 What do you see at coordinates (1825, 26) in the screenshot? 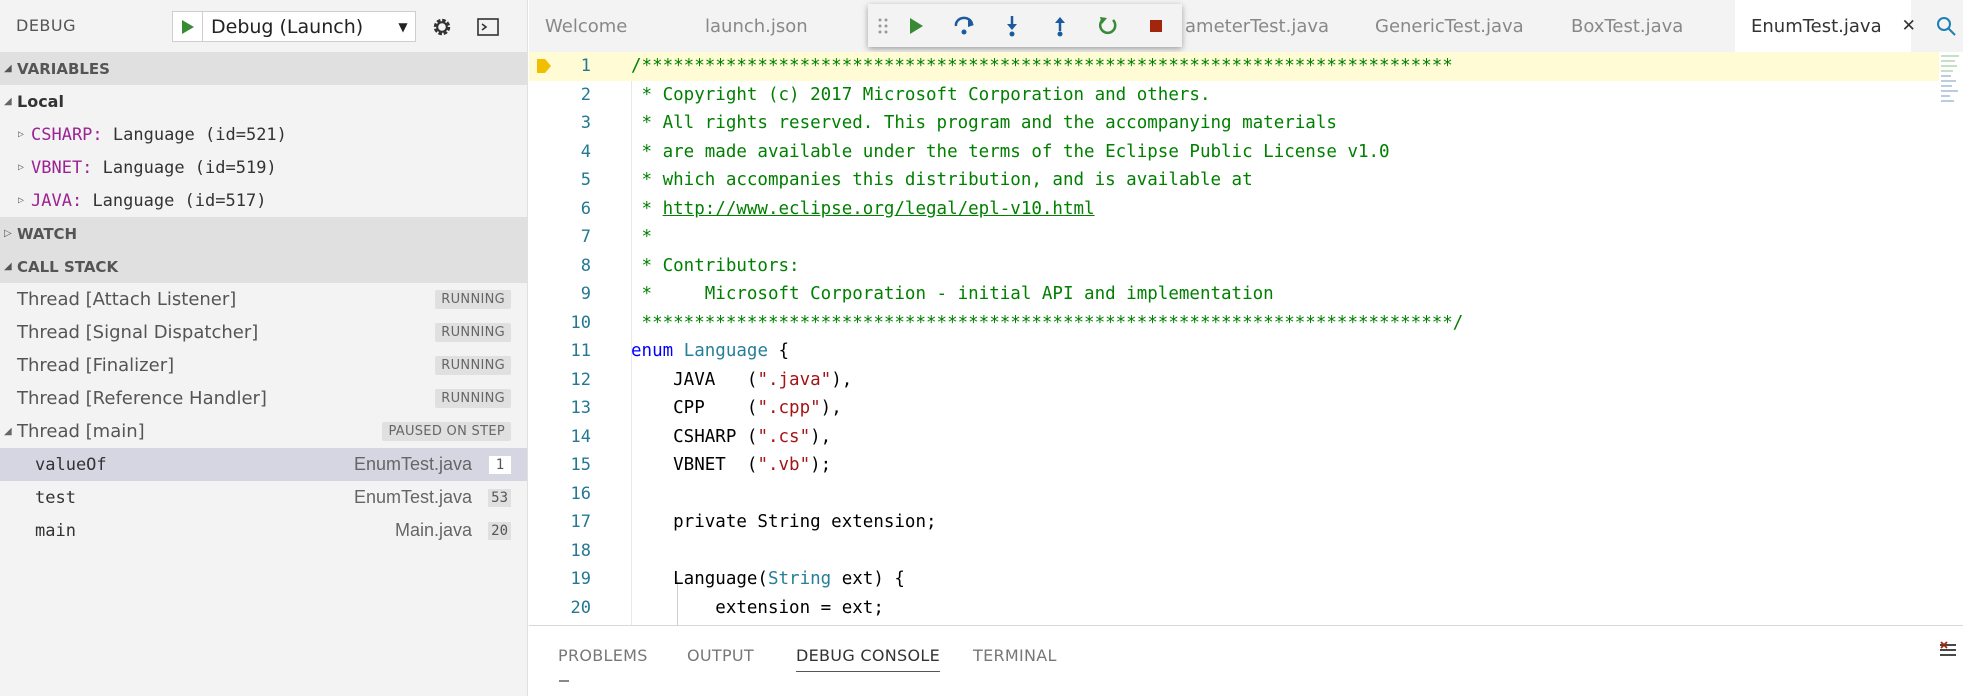
I see `tab-enum-test: EnumTest.java ✕` at bounding box center [1825, 26].